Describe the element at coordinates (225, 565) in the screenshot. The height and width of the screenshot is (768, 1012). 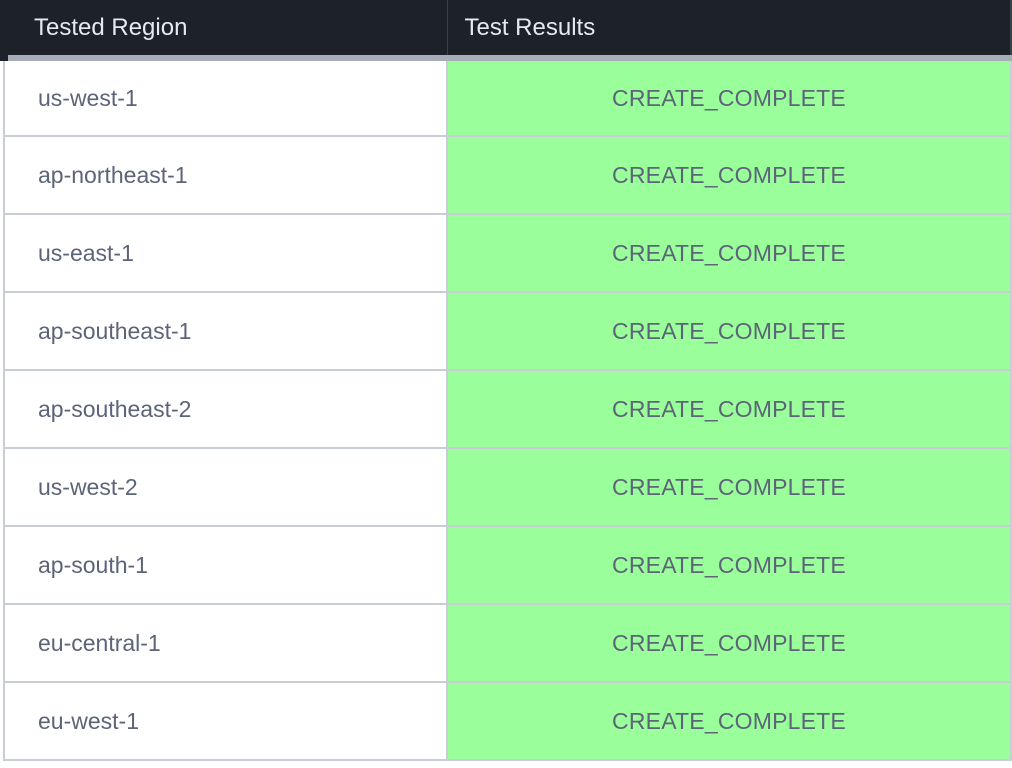
I see `region-cell: ap-south-1` at that location.